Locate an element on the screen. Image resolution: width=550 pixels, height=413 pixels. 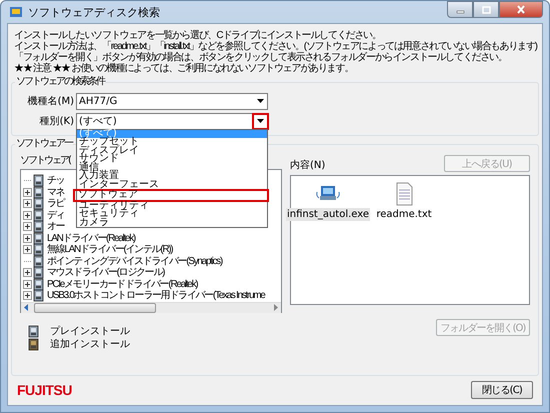
dropdown-option: ソフトウェア is located at coordinates (171, 195).